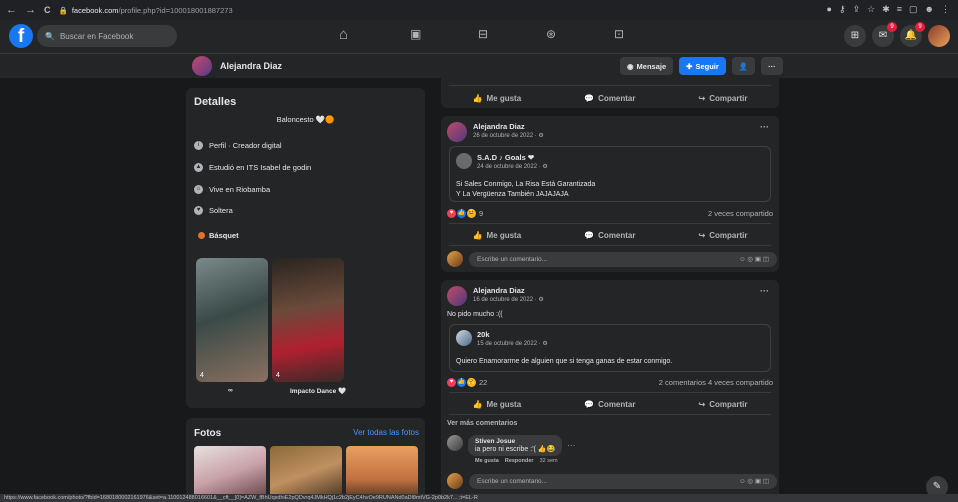  I want to click on reactions: ♥ 👍 🤗 22, so click(467, 382).